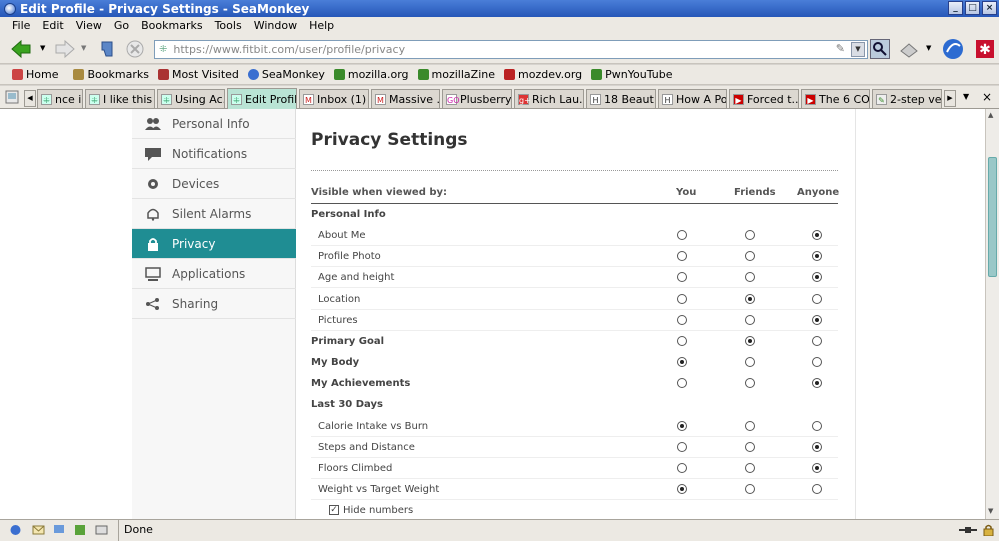 This screenshot has width=999, height=541. Describe the element at coordinates (682, 340) in the screenshot. I see `radio-primary-goal-you` at that location.